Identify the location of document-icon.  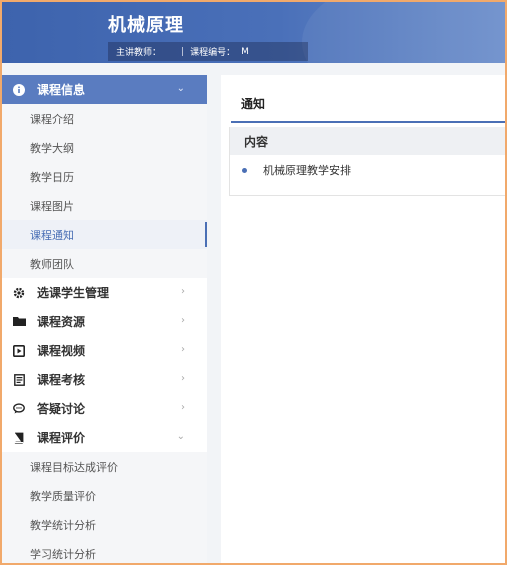
(19, 380).